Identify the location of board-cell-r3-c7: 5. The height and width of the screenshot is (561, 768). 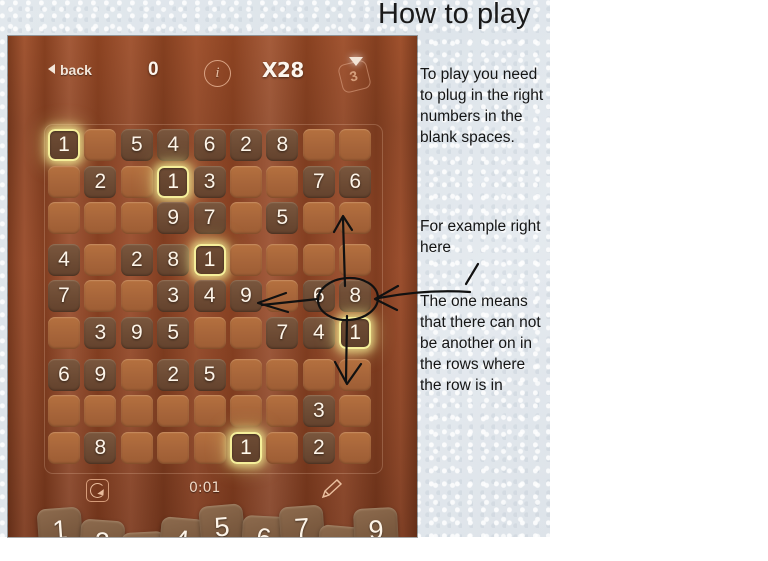
(282, 218).